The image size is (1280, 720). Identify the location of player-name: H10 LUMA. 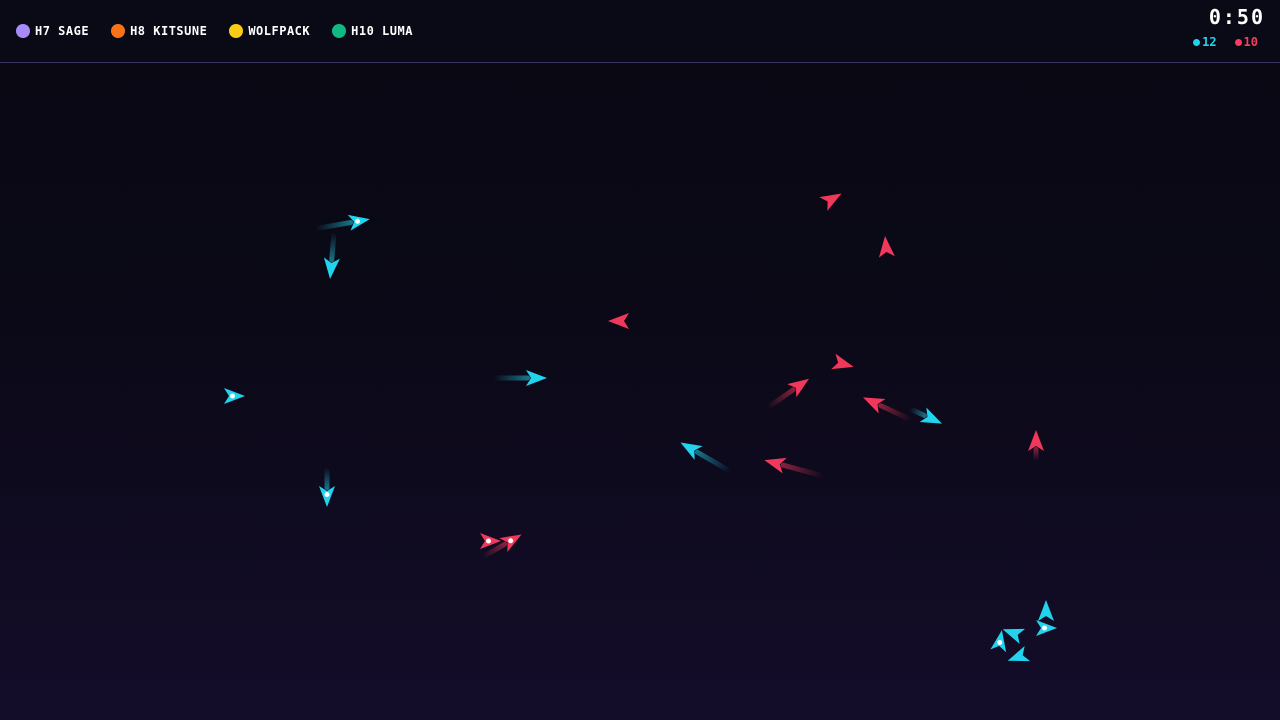
(382, 31).